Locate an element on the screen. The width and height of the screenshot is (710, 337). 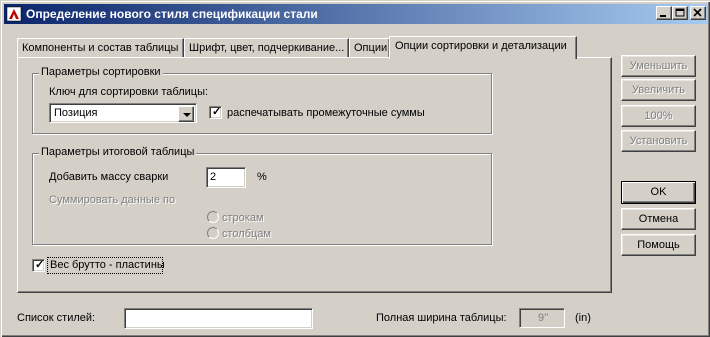
button-label: Отмена is located at coordinates (658, 219).